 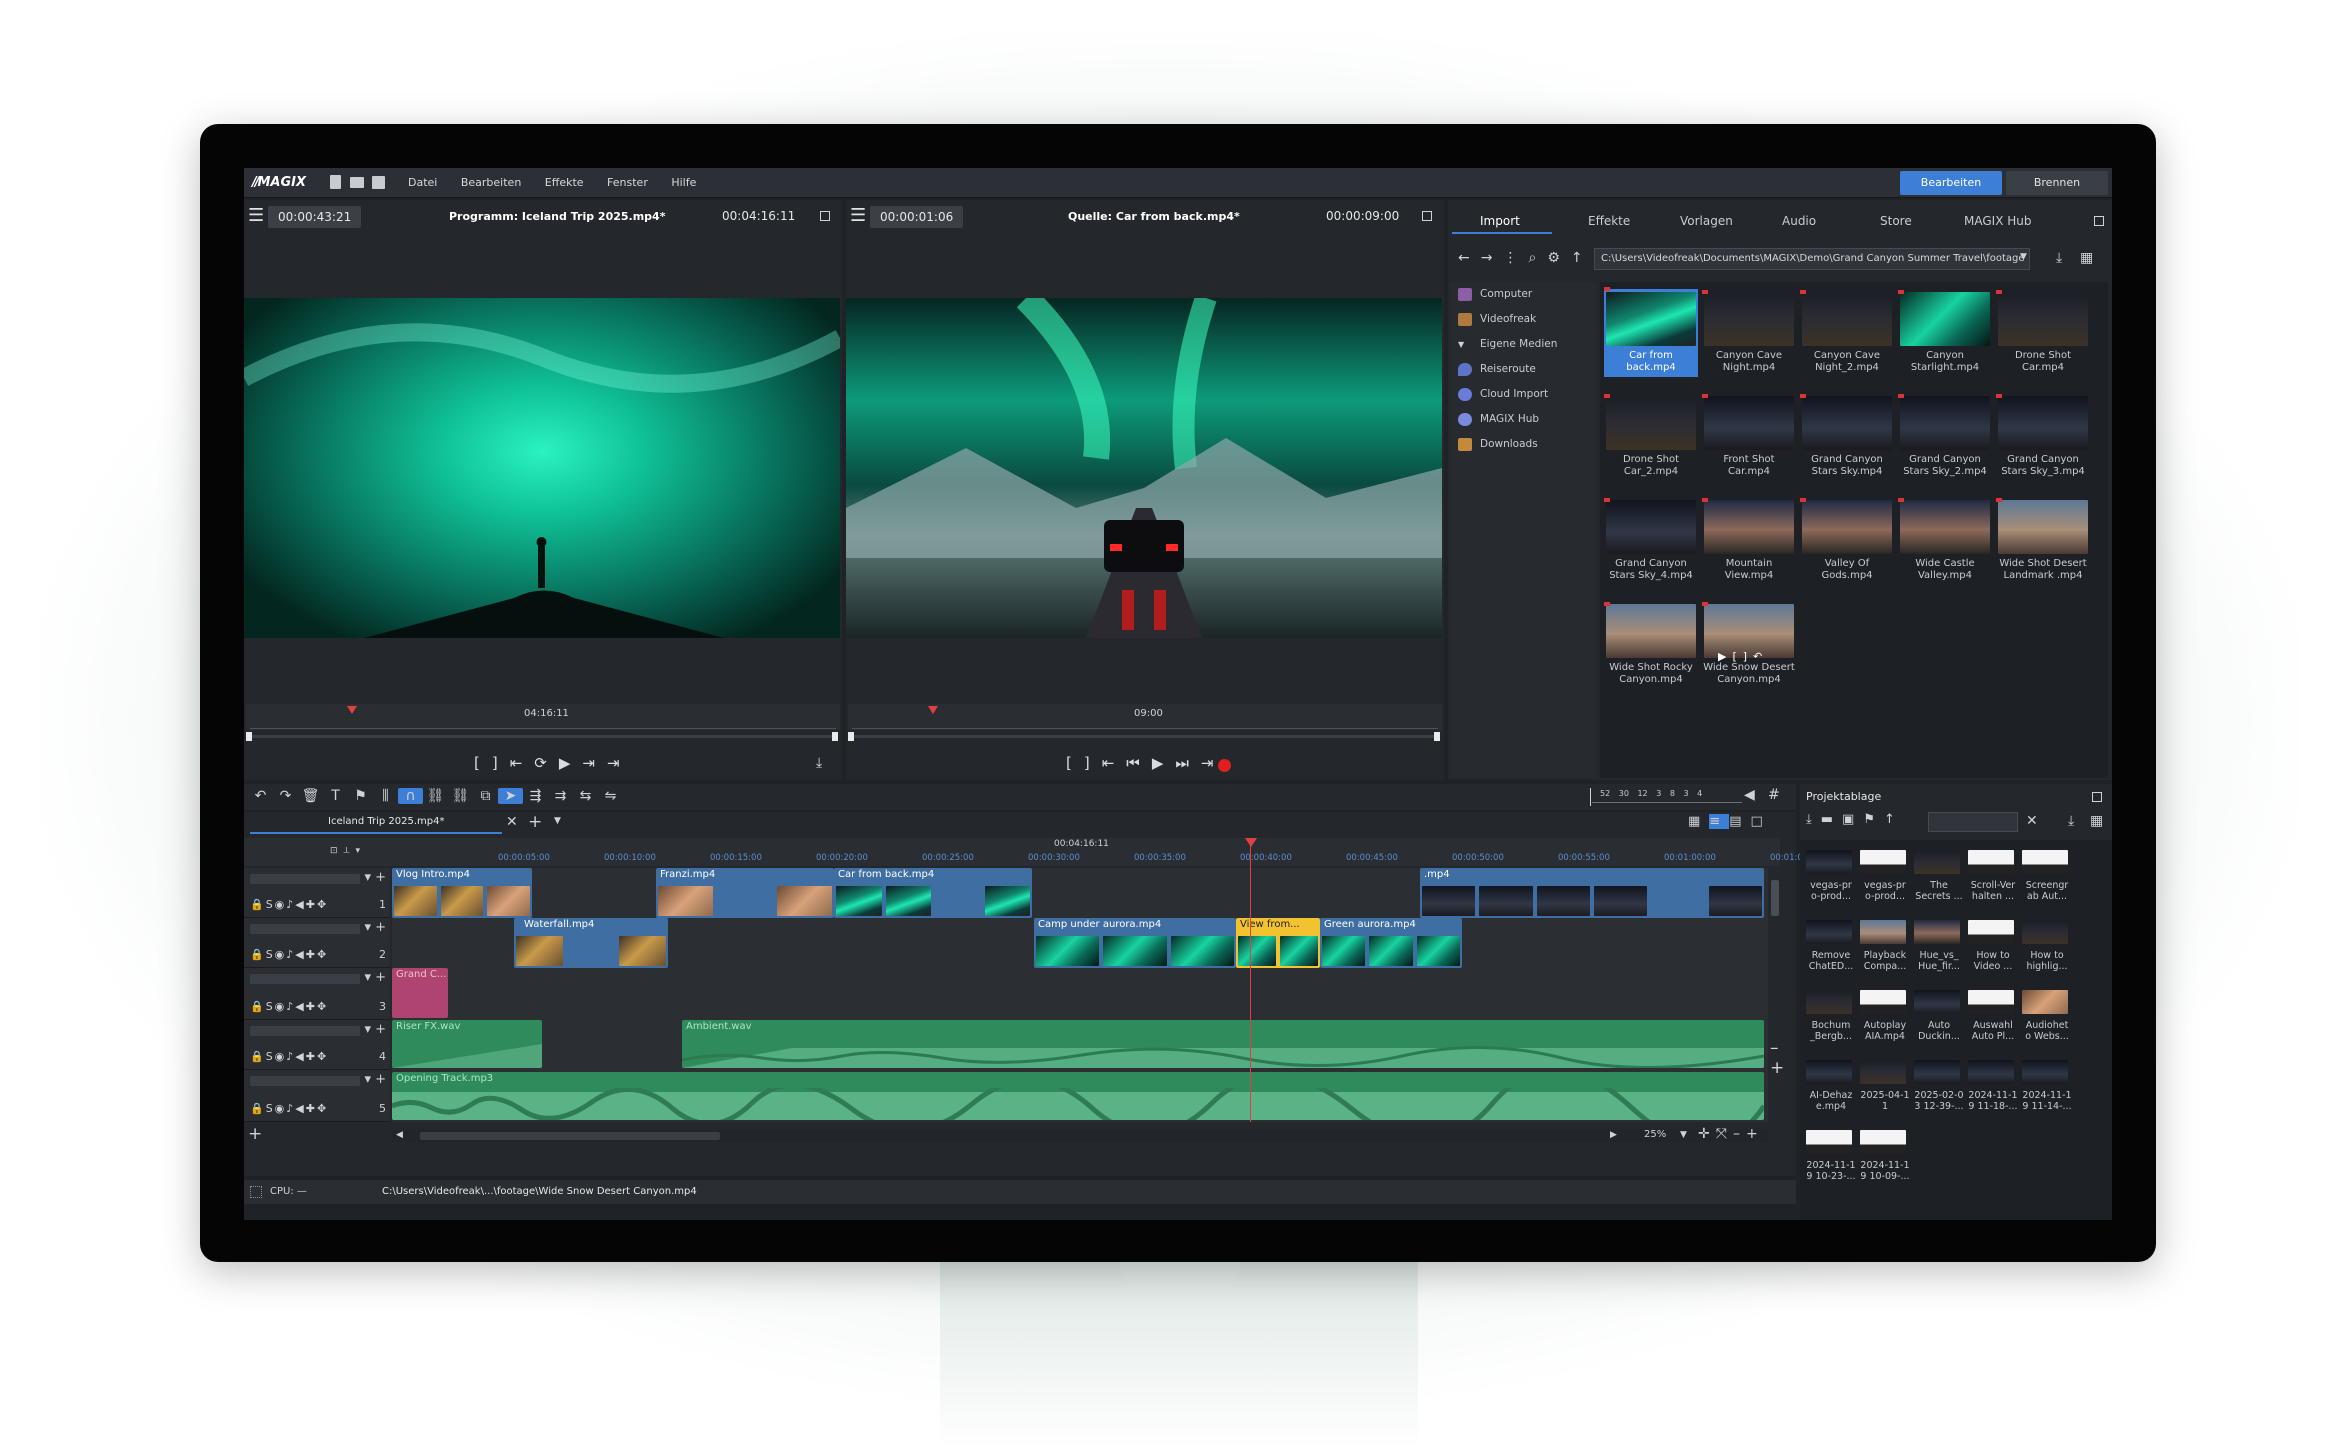 I want to click on tree-item-reiseroute: Reiseroute, so click(x=1523, y=369).